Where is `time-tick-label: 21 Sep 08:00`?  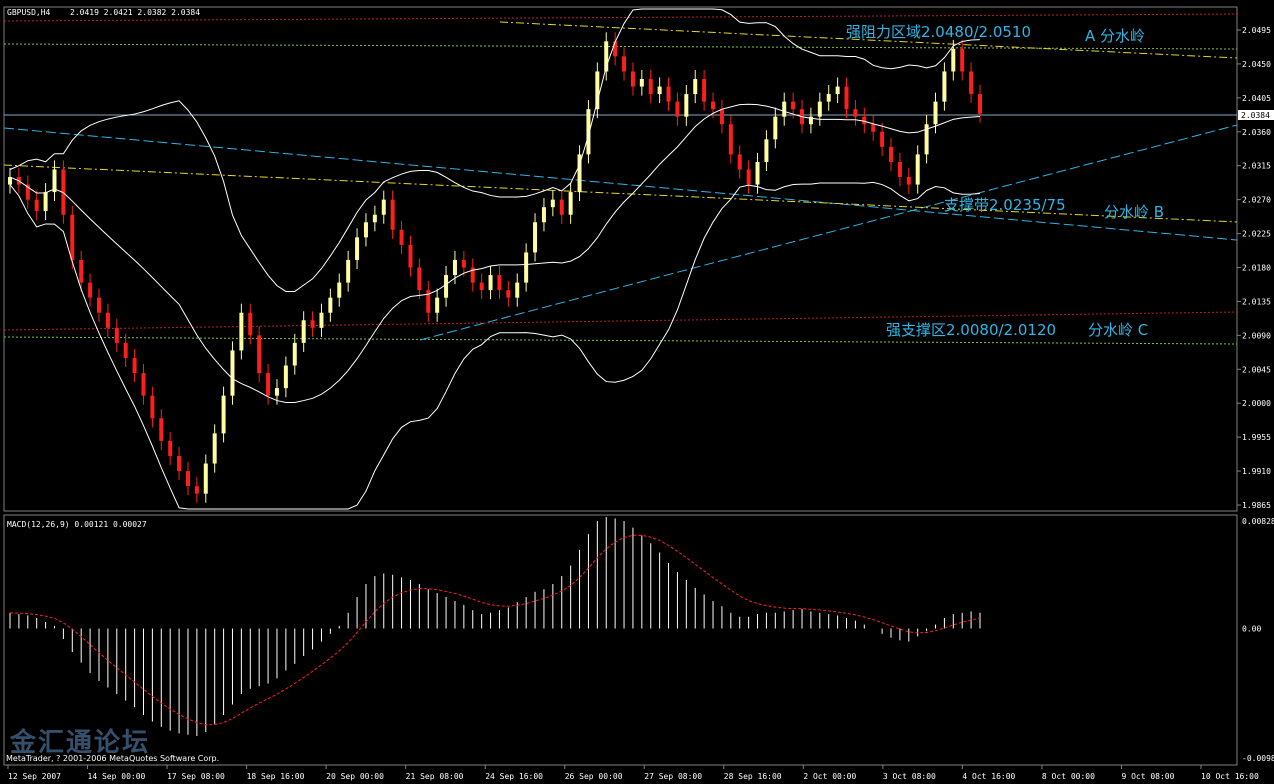
time-tick-label: 21 Sep 08:00 is located at coordinates (435, 776).